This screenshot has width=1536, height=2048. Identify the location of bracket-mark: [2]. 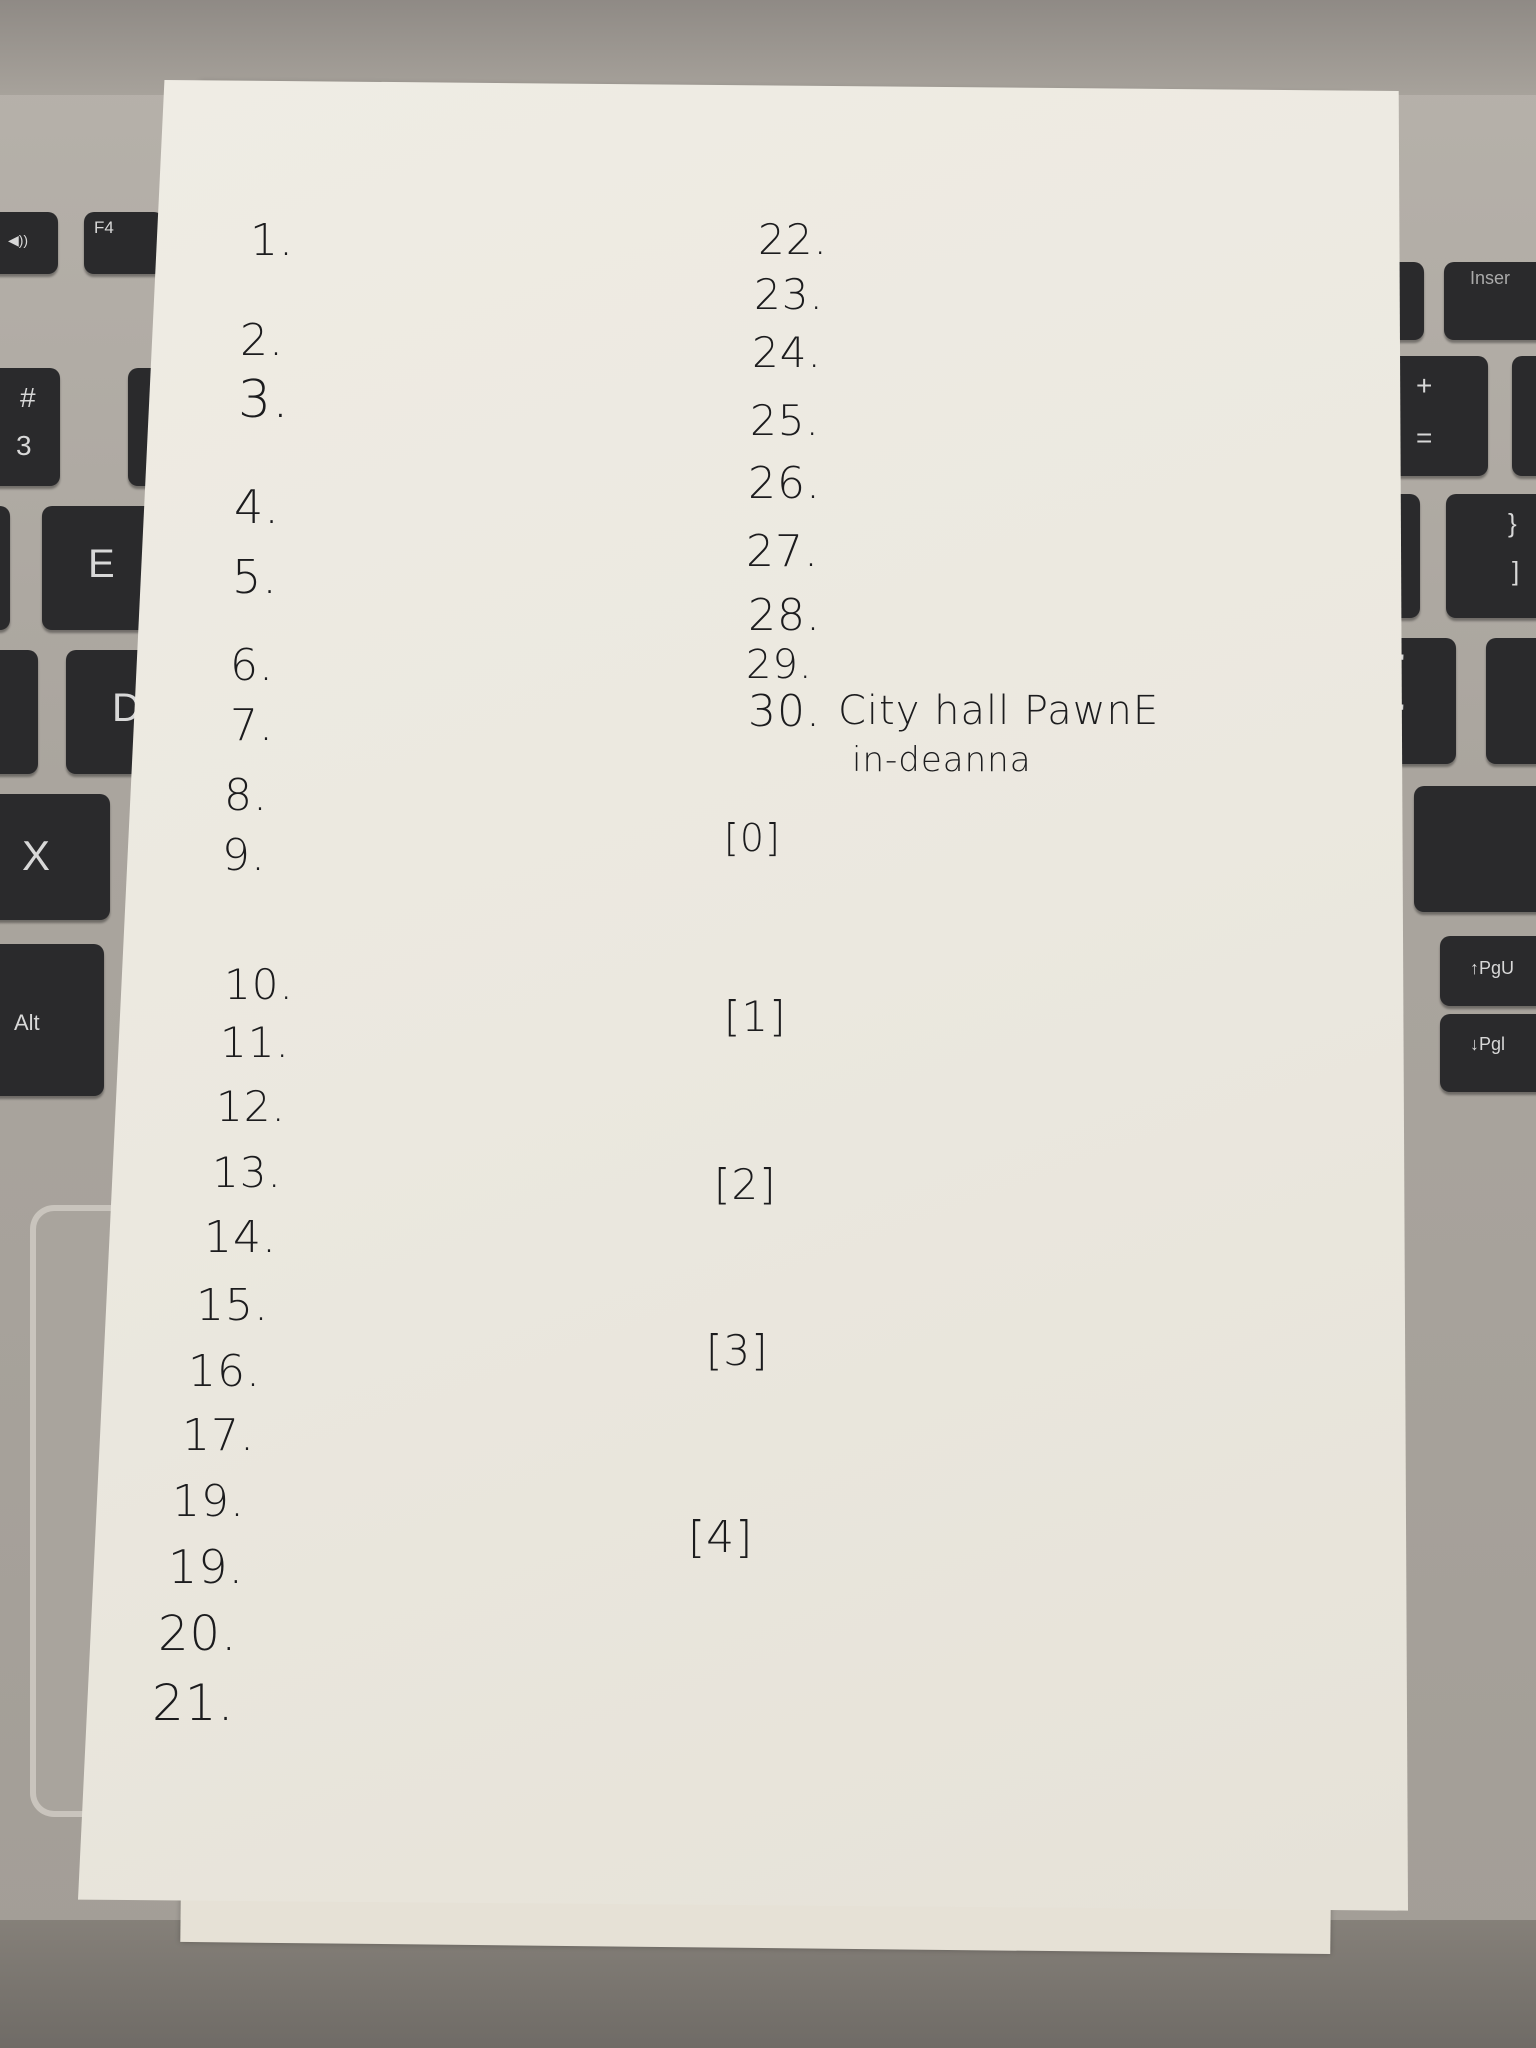
(745, 1184).